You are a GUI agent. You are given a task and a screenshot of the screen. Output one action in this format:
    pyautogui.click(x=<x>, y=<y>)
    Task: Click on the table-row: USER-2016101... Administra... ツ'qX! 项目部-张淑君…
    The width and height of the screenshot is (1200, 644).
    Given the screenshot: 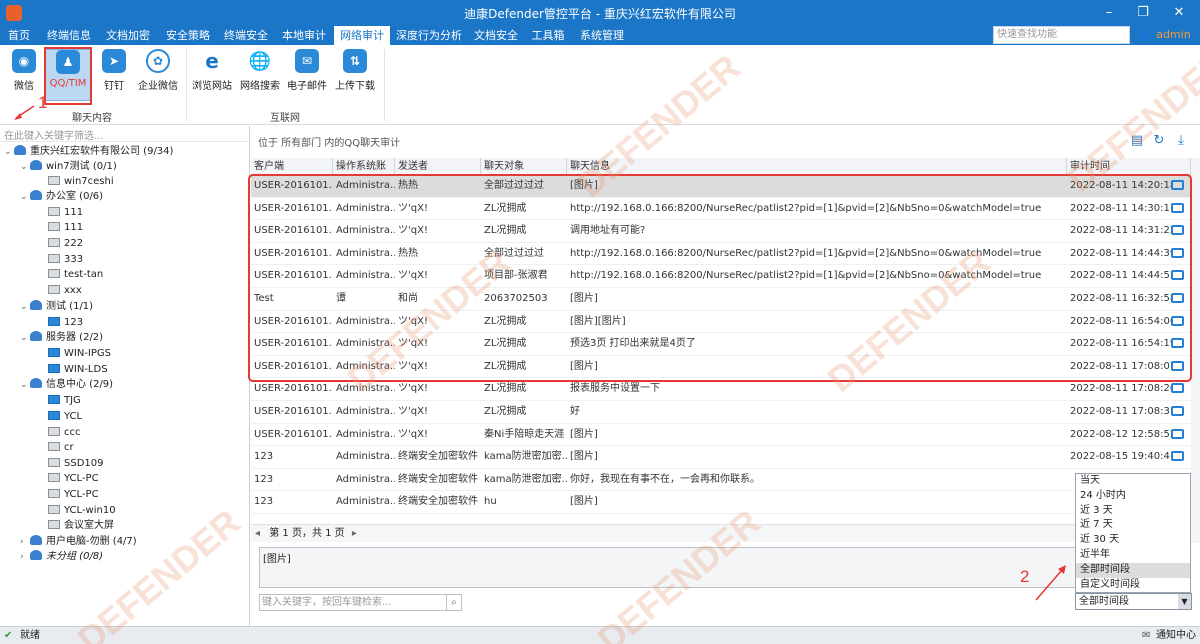 What is the action you would take?
    pyautogui.click(x=721, y=276)
    